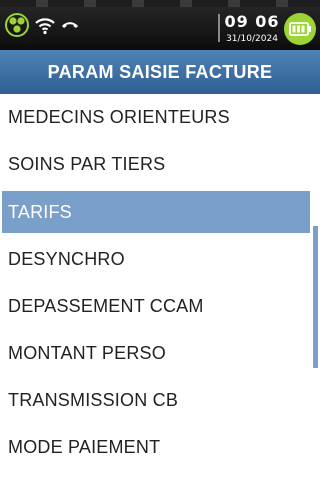 The image size is (320, 480). I want to click on menu-item-mode-paiement: MODE PAIEMENT, so click(156, 447).